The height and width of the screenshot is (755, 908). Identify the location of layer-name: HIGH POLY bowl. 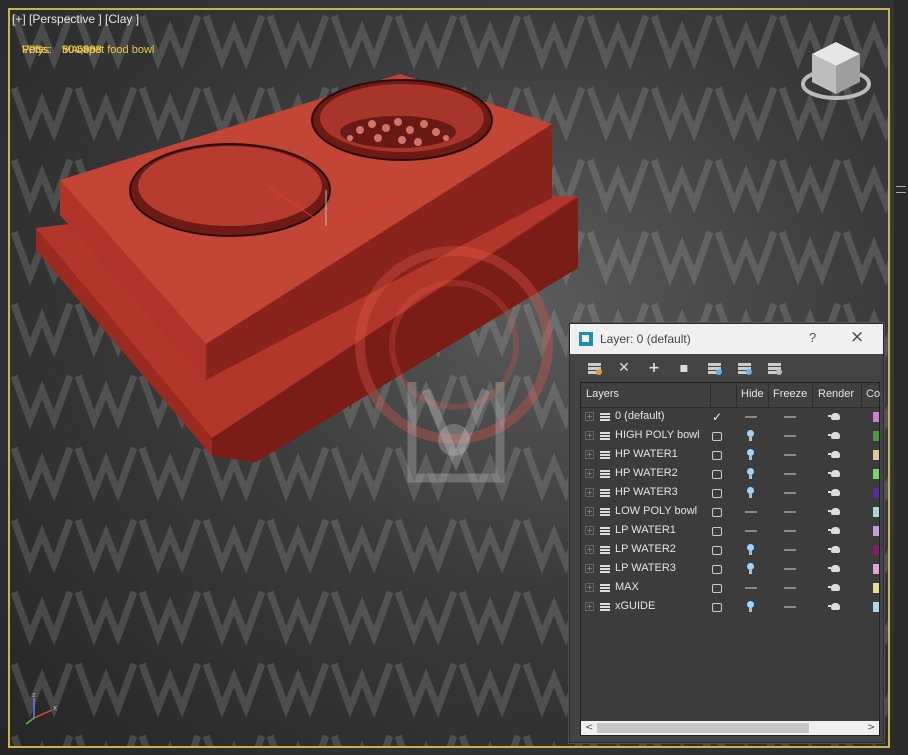
(657, 435).